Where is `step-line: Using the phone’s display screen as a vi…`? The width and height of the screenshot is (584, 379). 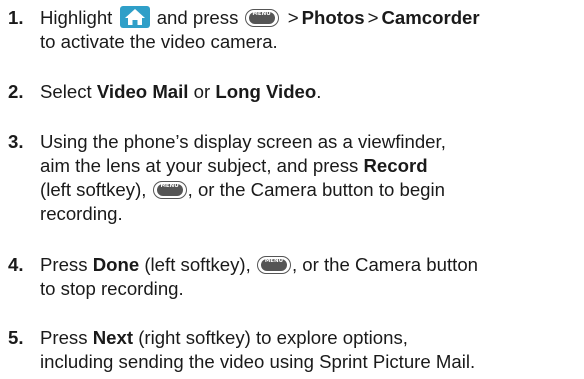 step-line: Using the phone’s display screen as a vi… is located at coordinates (243, 141).